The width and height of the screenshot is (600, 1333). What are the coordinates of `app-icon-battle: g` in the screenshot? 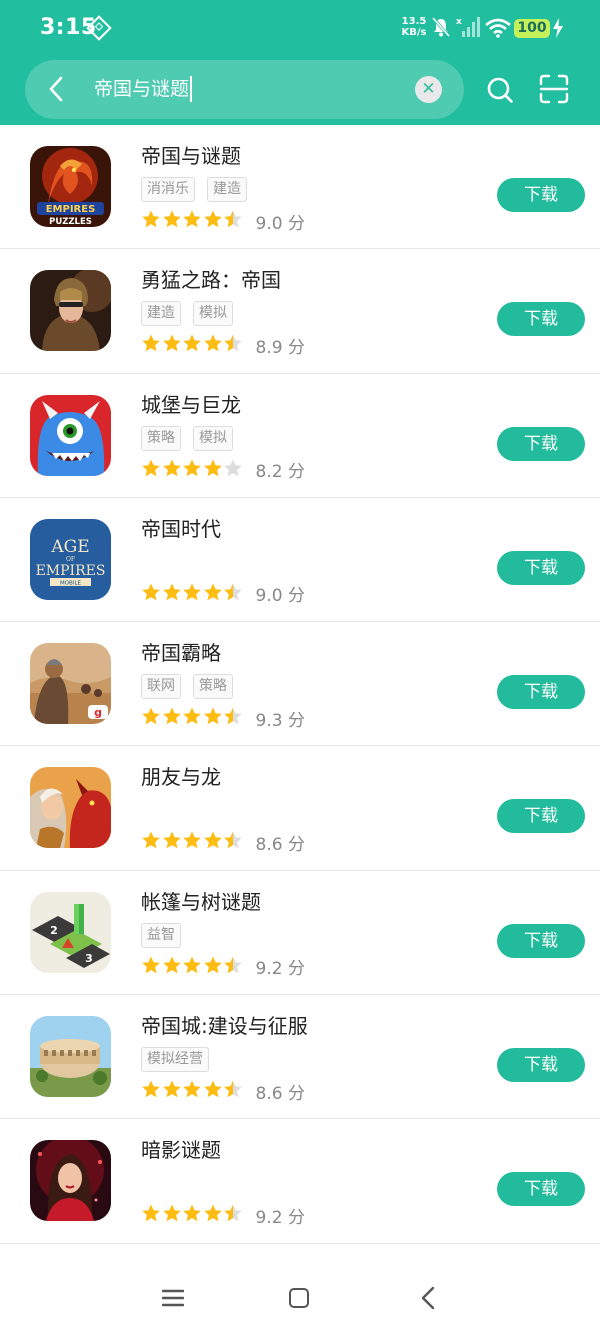 It's located at (70, 684).